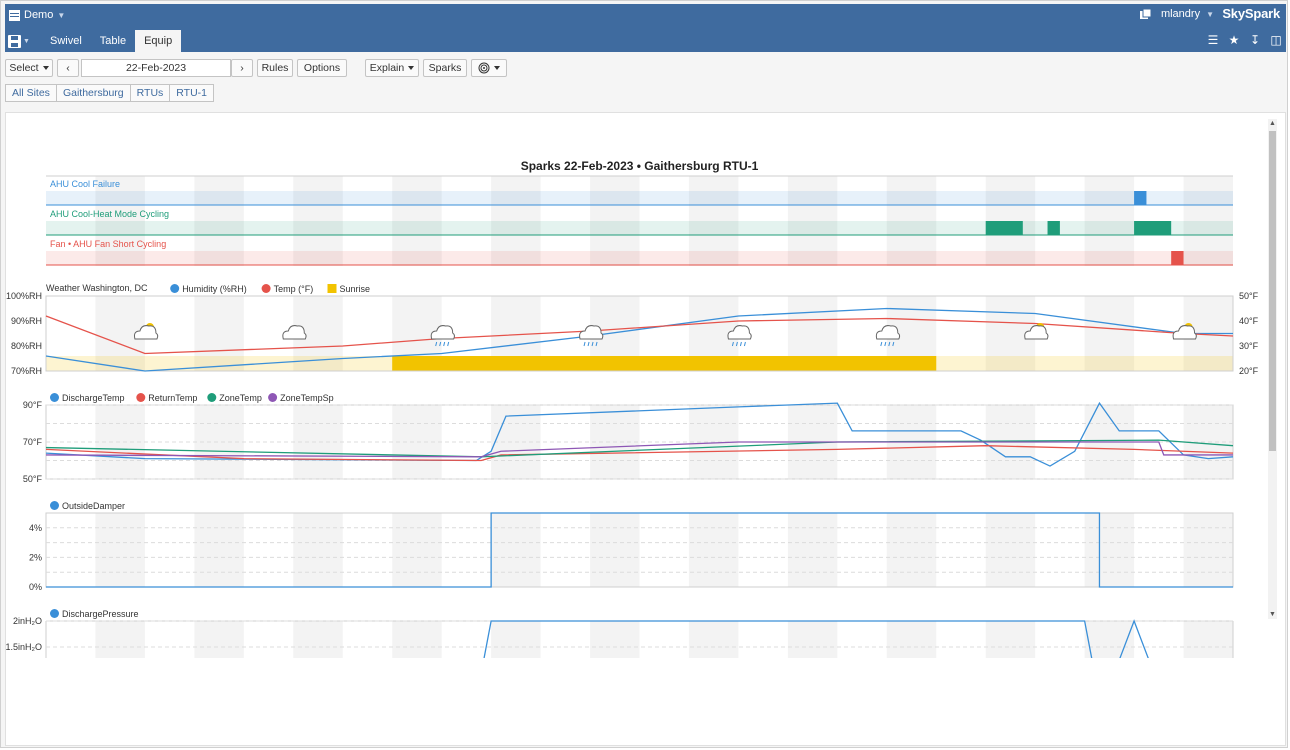 This screenshot has height=750, width=1290. Describe the element at coordinates (19, 41) in the screenshot. I see `save-menu-button: ▼` at that location.